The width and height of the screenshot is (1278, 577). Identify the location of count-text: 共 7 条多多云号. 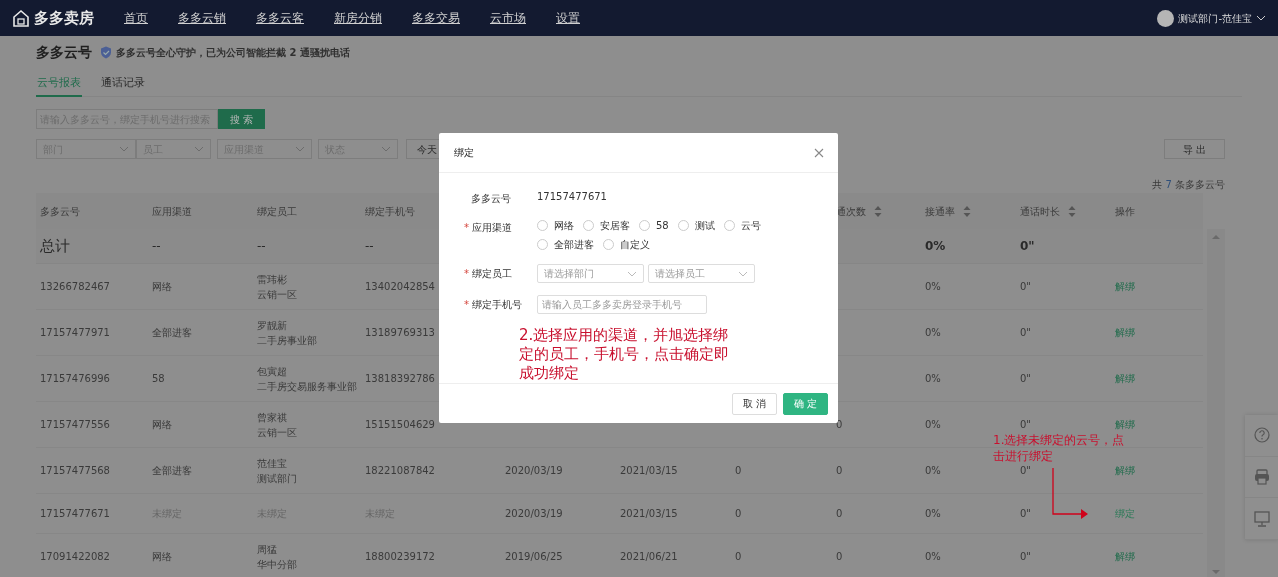
(1188, 184).